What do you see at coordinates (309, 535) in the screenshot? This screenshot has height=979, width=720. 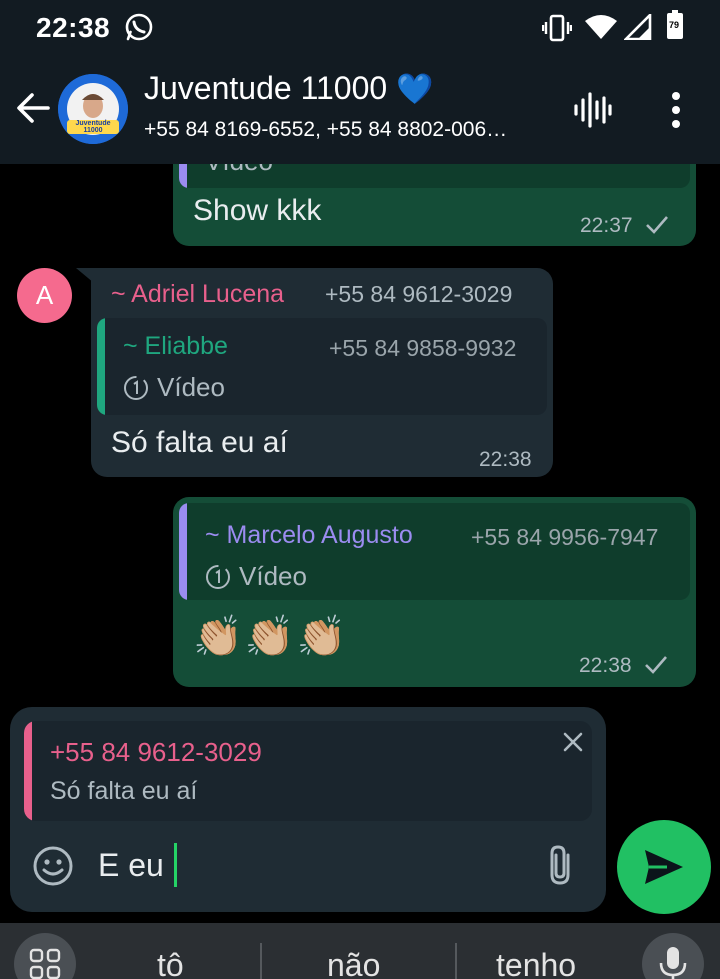 I see `quoted-sender-name: ~ Marcelo Augusto` at bounding box center [309, 535].